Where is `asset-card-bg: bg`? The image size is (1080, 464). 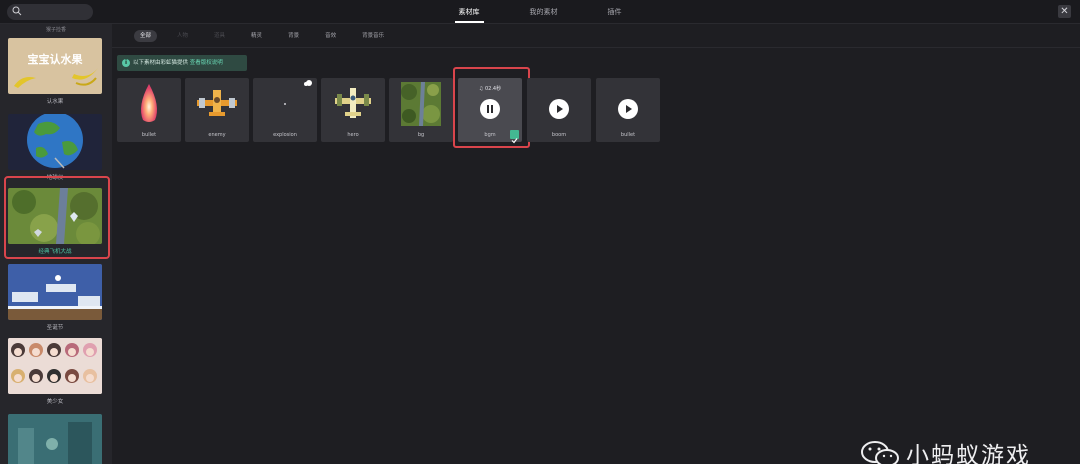 asset-card-bg: bg is located at coordinates (421, 110).